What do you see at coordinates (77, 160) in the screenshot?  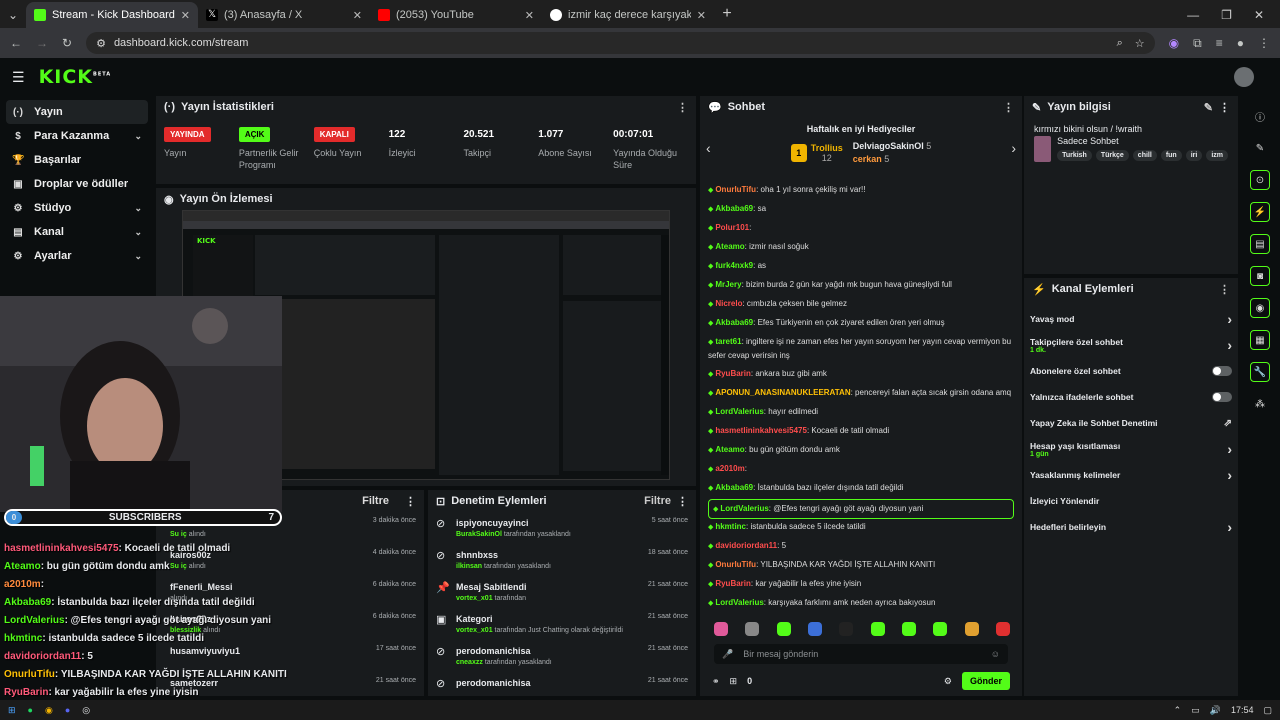 I see `sidebar-item-basarilar: 🏆 Başarılar` at bounding box center [77, 160].